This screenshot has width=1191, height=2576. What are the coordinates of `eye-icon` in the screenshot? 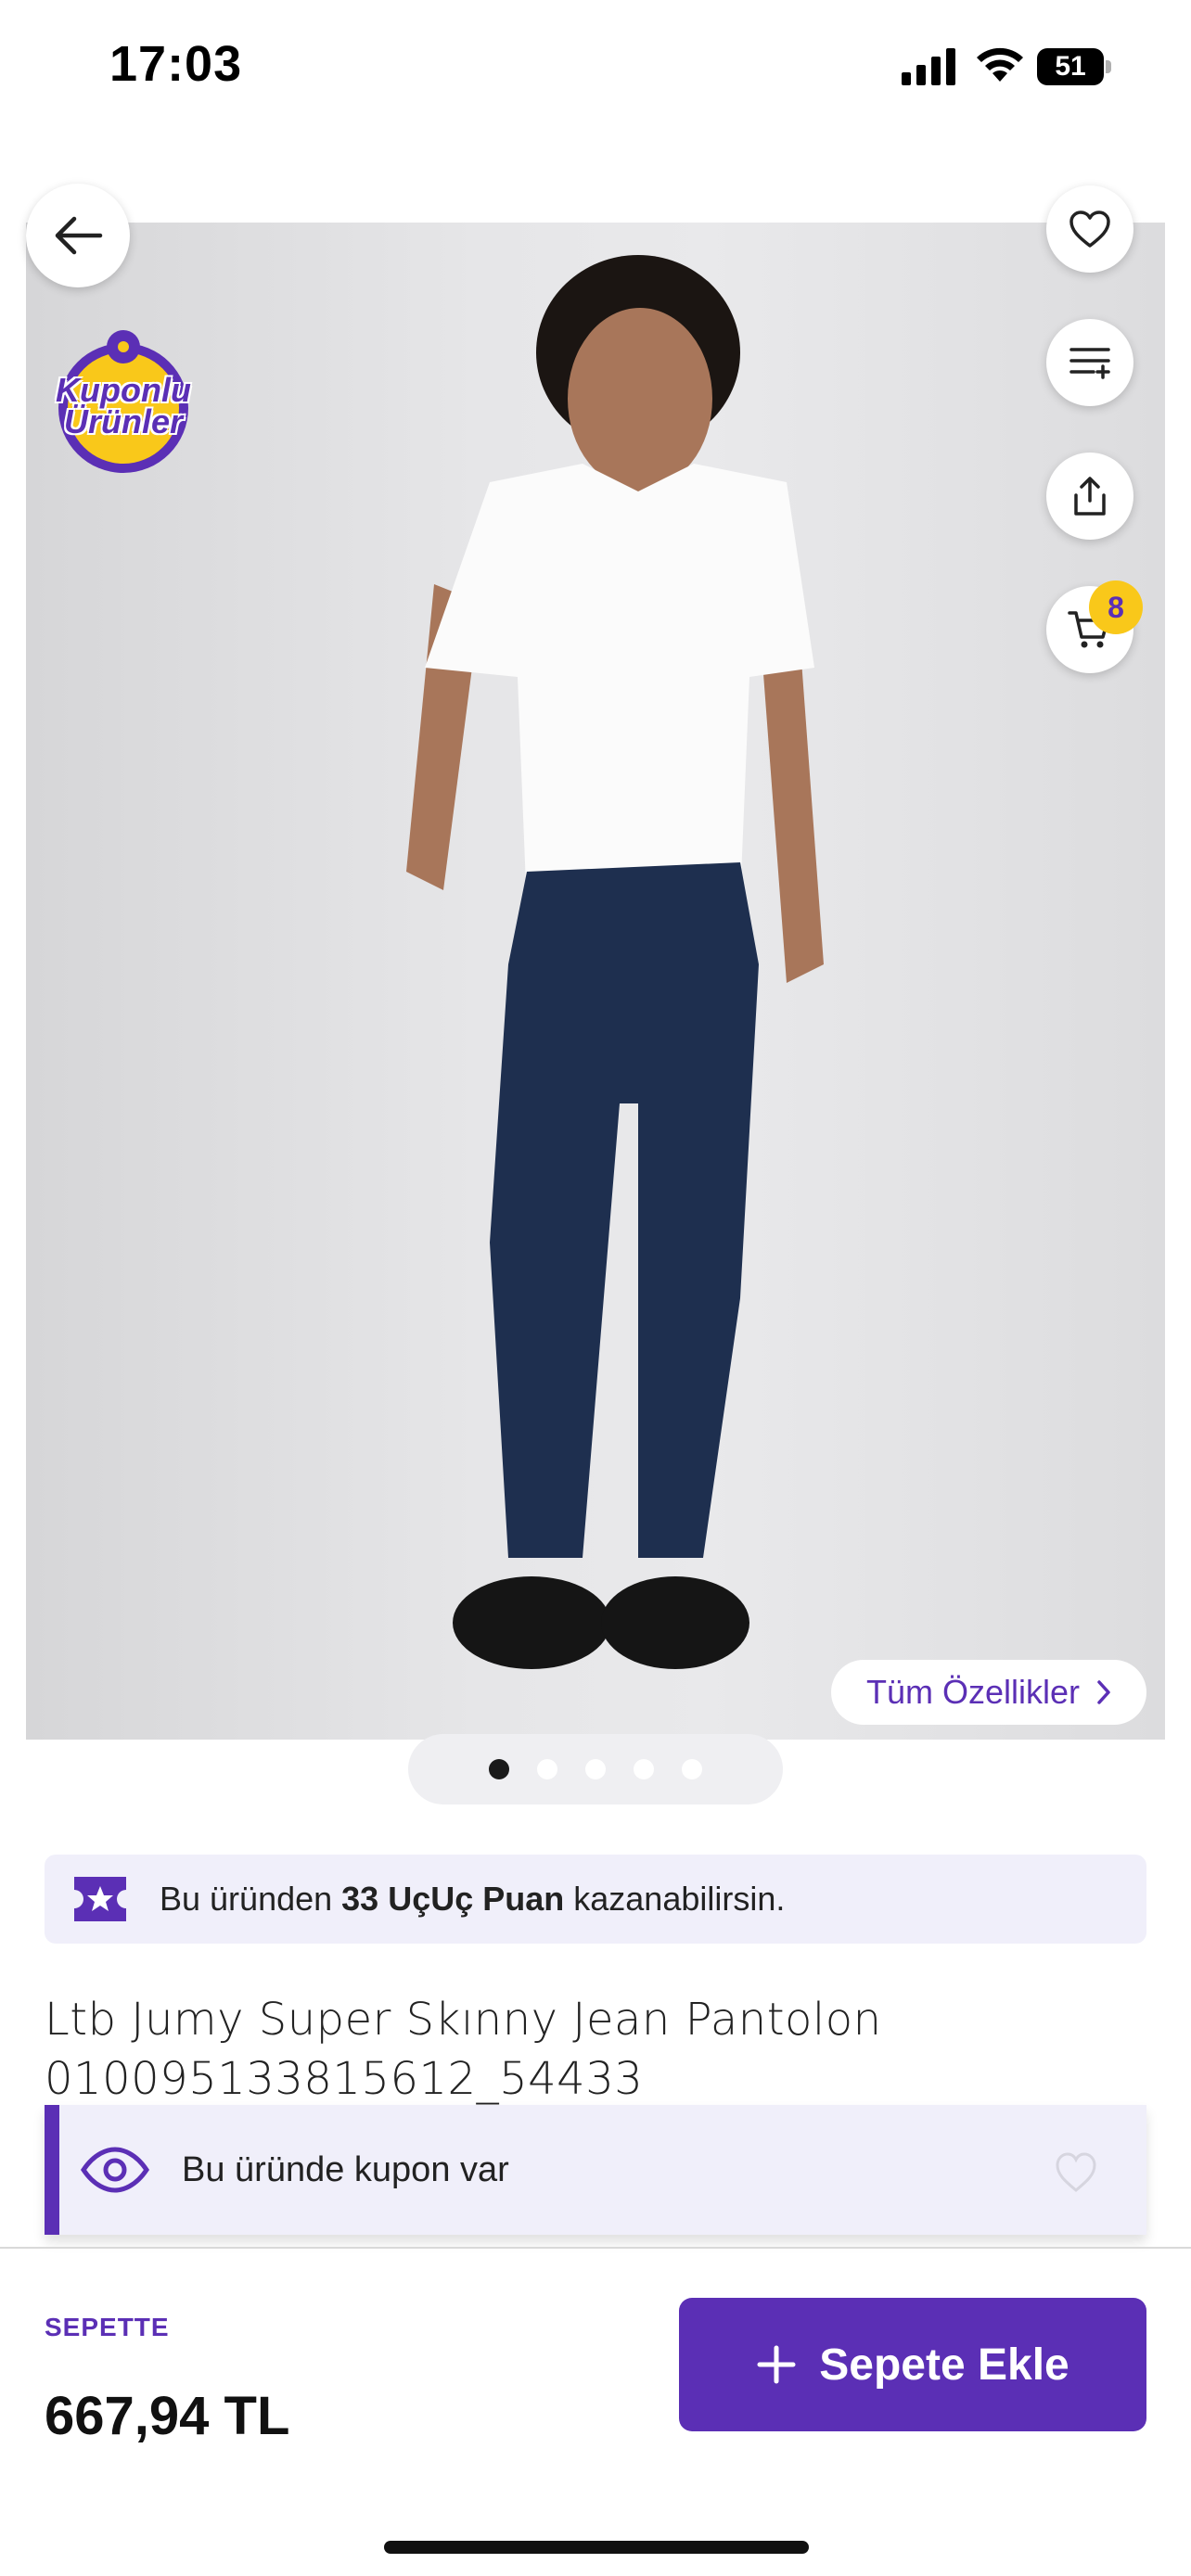 It's located at (115, 2170).